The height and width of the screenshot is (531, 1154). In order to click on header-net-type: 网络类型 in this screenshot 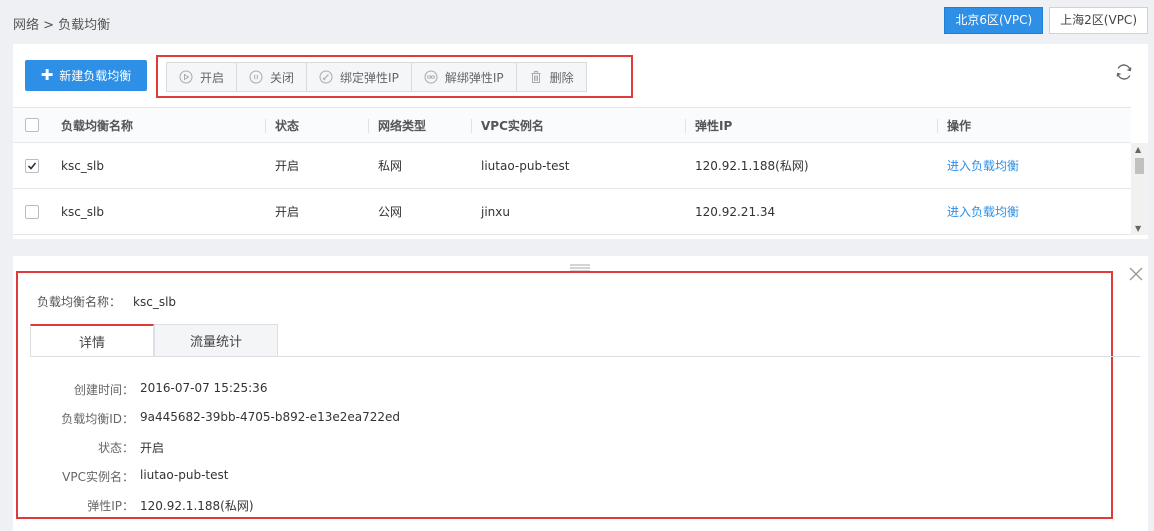, I will do `click(396, 125)`.